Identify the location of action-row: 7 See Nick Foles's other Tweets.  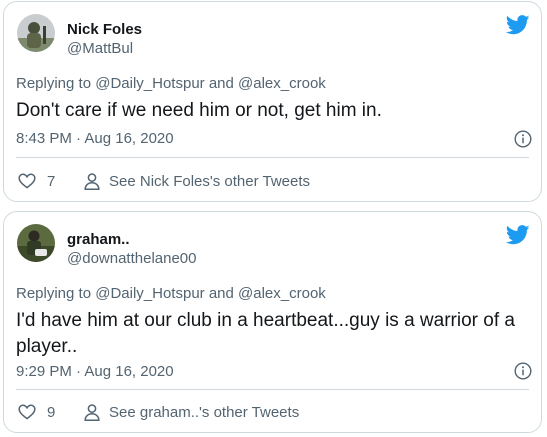
(272, 182).